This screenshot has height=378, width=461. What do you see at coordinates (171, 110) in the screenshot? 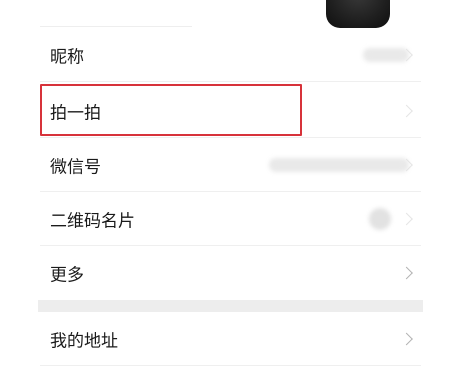
I see `highlight-annotation-box` at bounding box center [171, 110].